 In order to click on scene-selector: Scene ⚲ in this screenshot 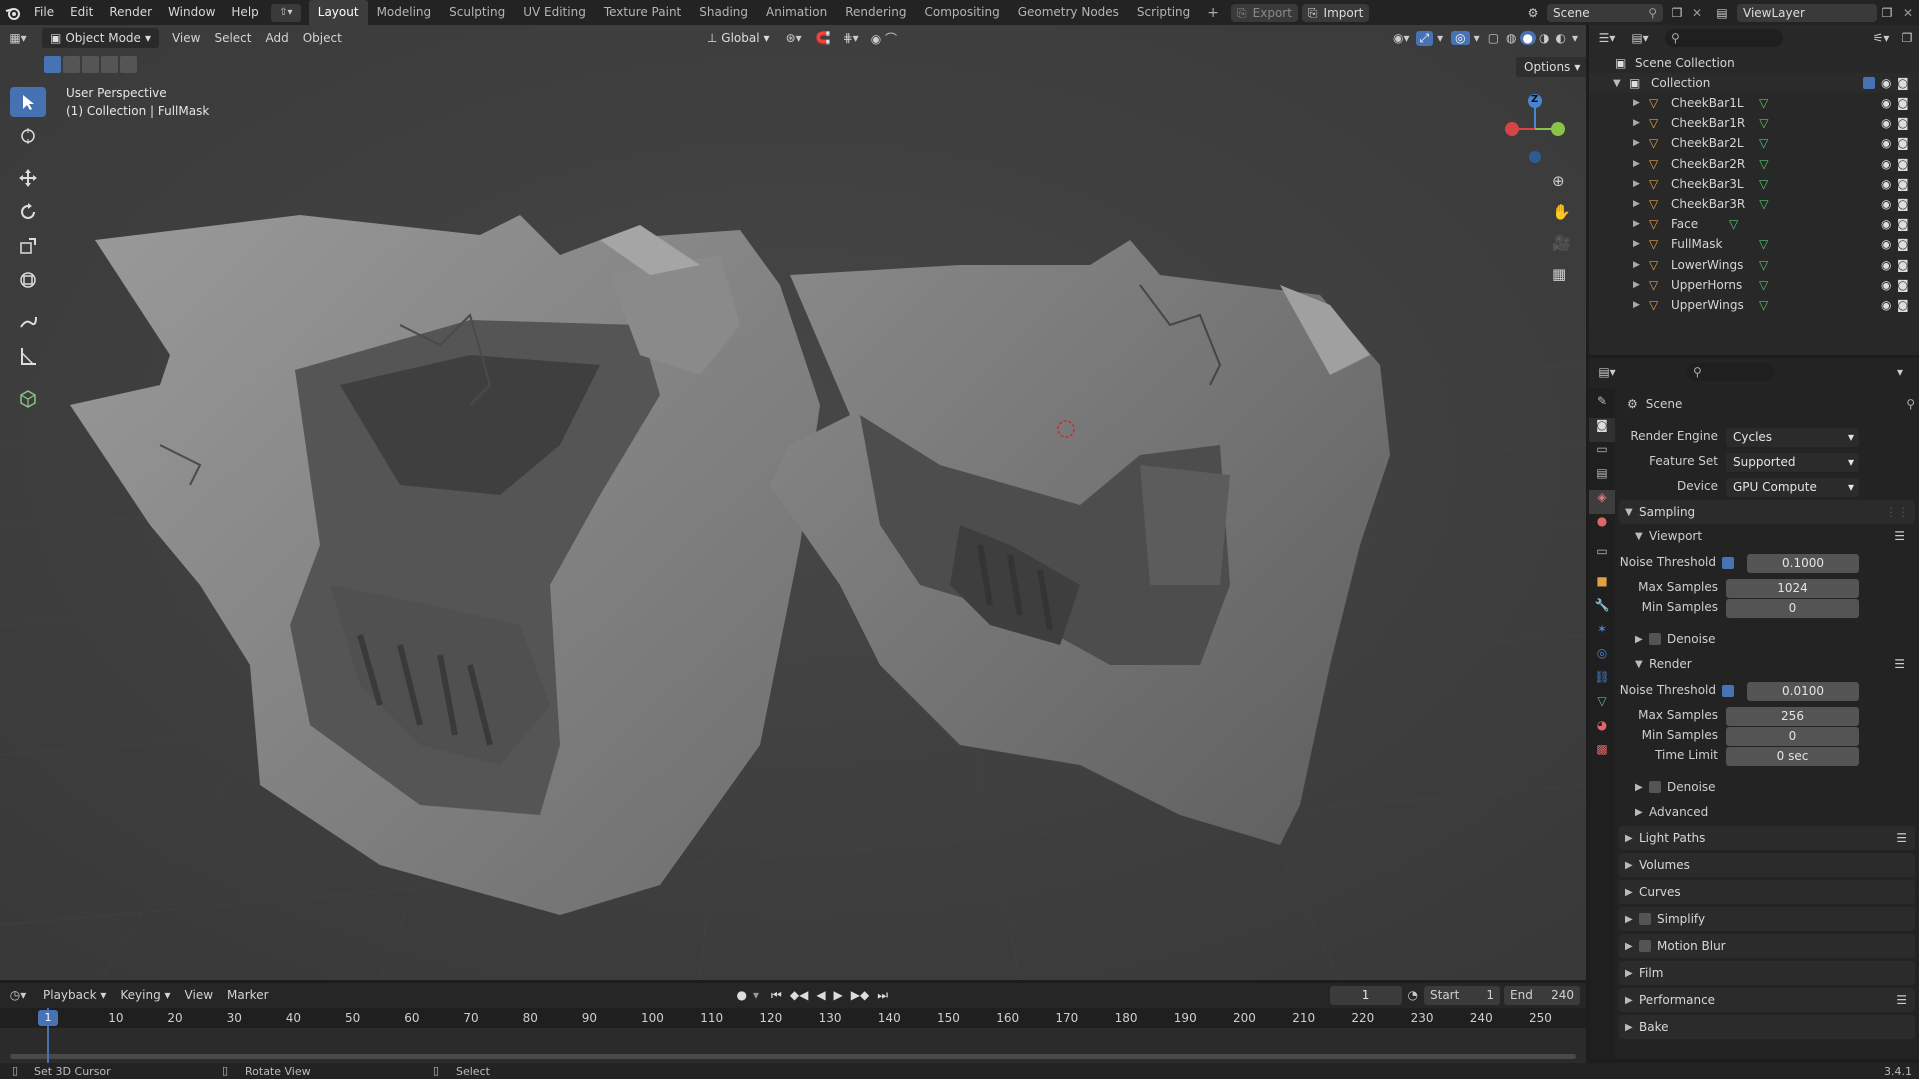, I will do `click(1605, 12)`.